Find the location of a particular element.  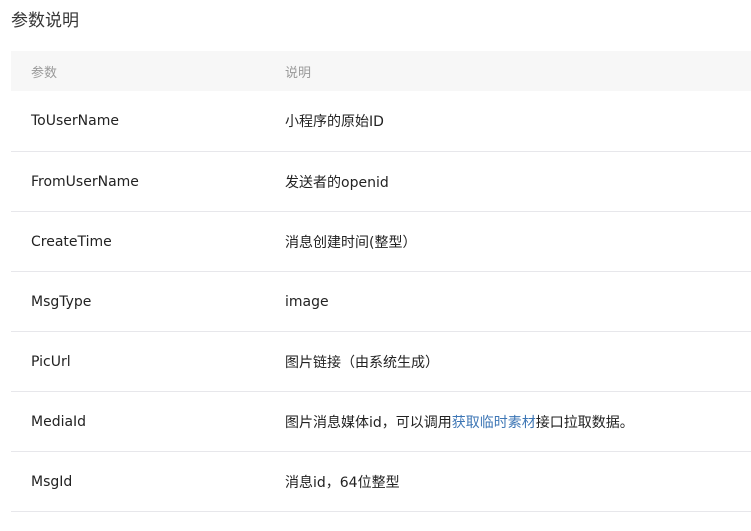

table-header-row: 参数 说明 is located at coordinates (381, 71).